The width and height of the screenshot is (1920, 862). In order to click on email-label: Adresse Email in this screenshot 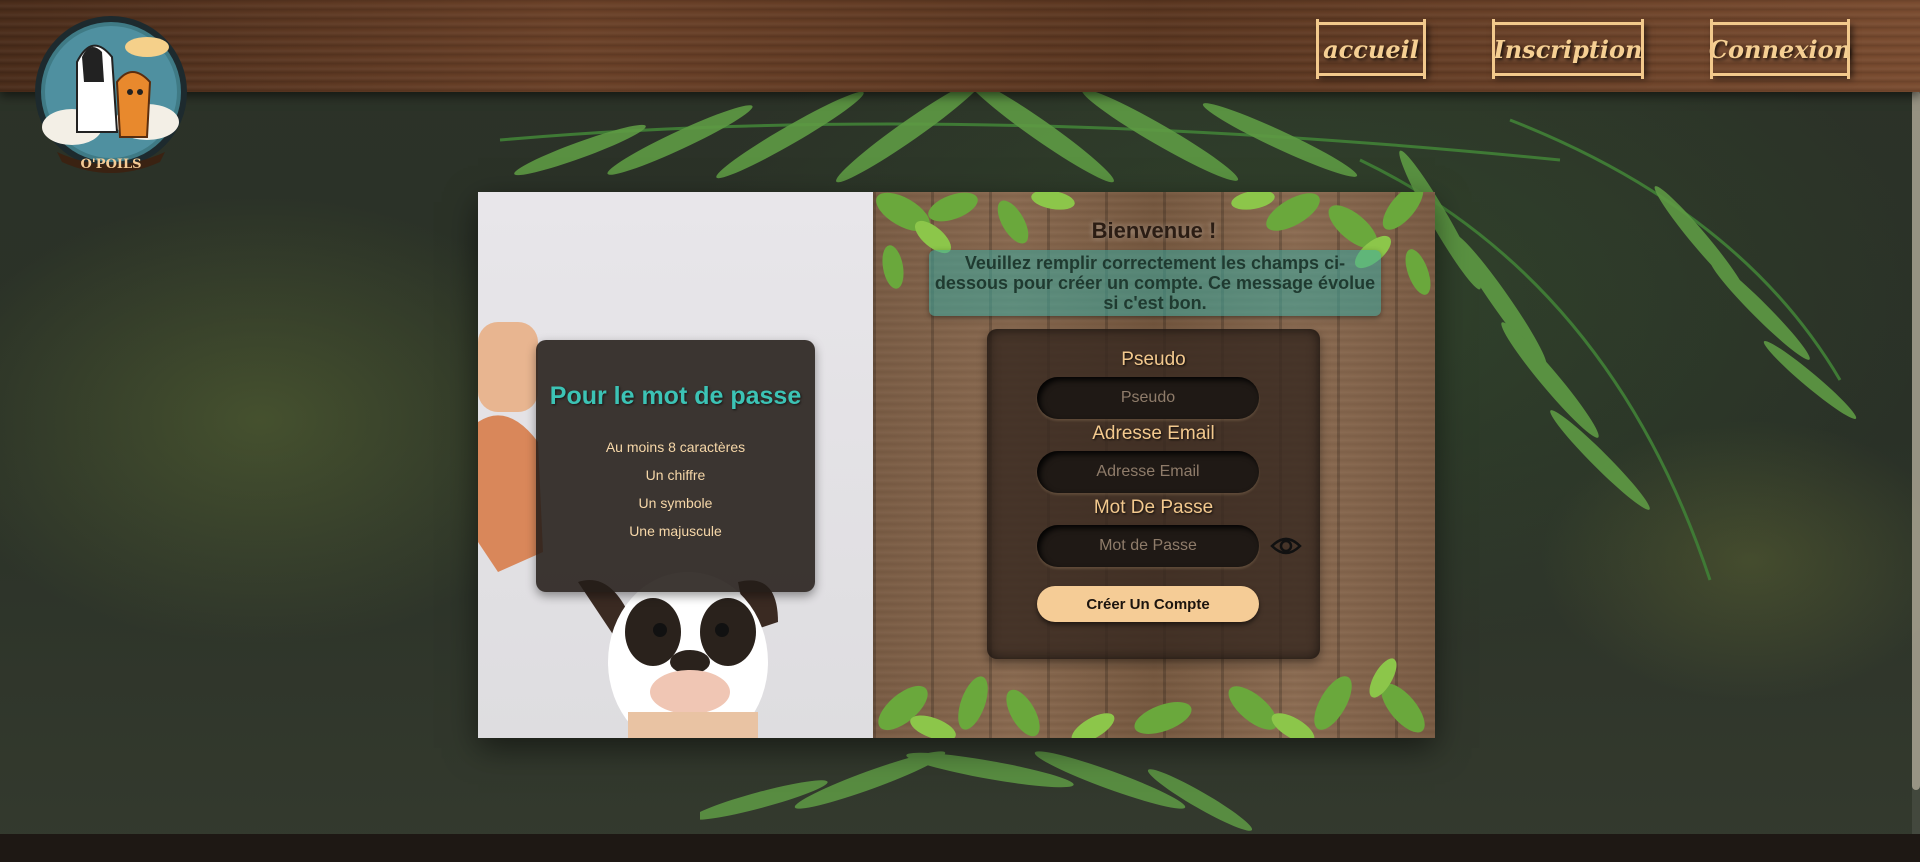, I will do `click(1153, 433)`.